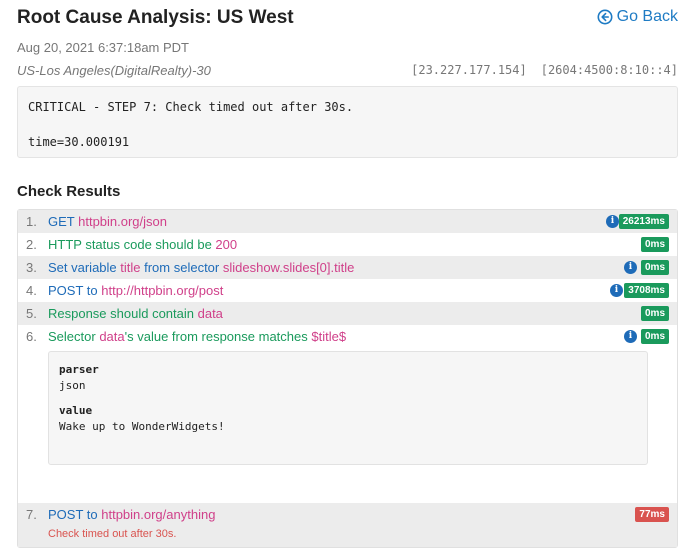 Image resolution: width=700 pixels, height=550 pixels. Describe the element at coordinates (31, 336) in the screenshot. I see `step-number: 6.` at that location.